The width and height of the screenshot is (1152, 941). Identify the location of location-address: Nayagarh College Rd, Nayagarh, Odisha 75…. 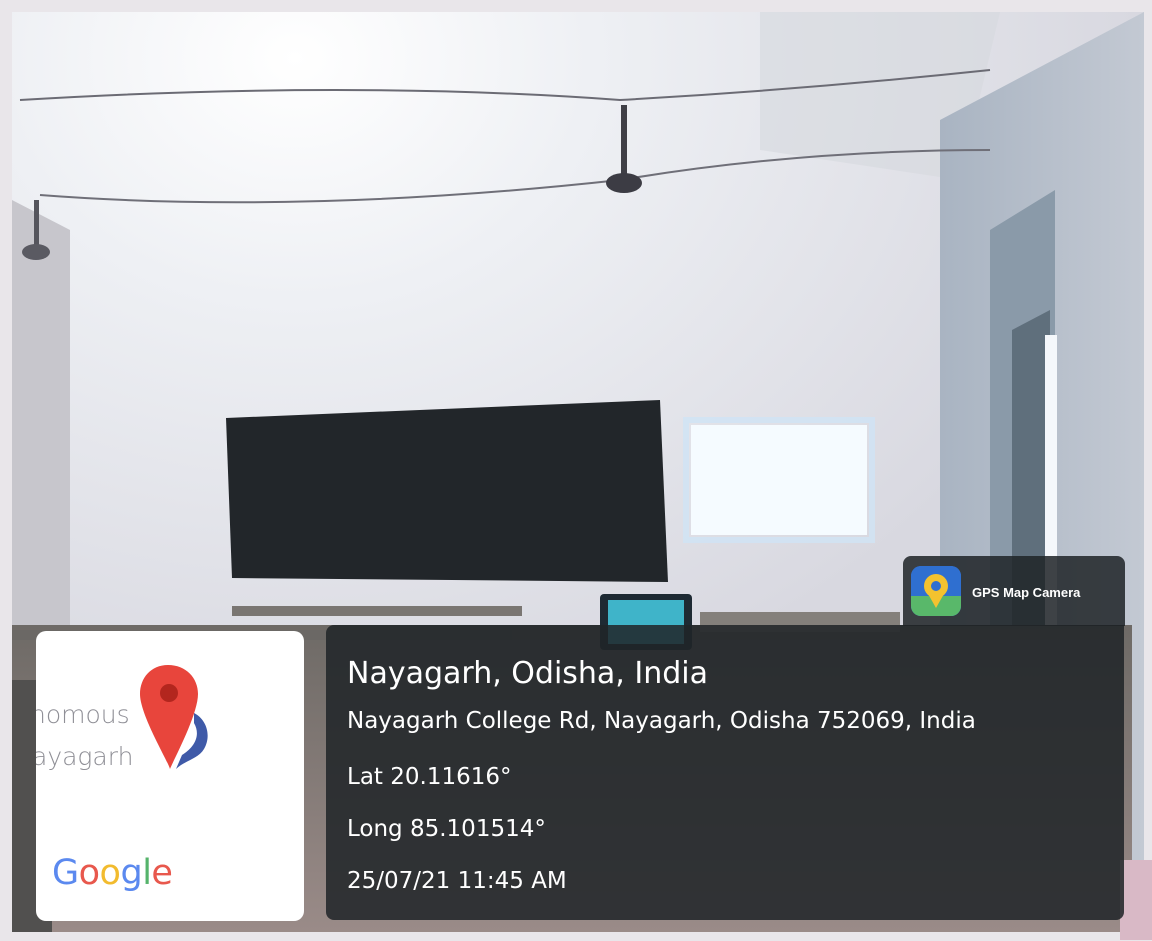
(661, 721).